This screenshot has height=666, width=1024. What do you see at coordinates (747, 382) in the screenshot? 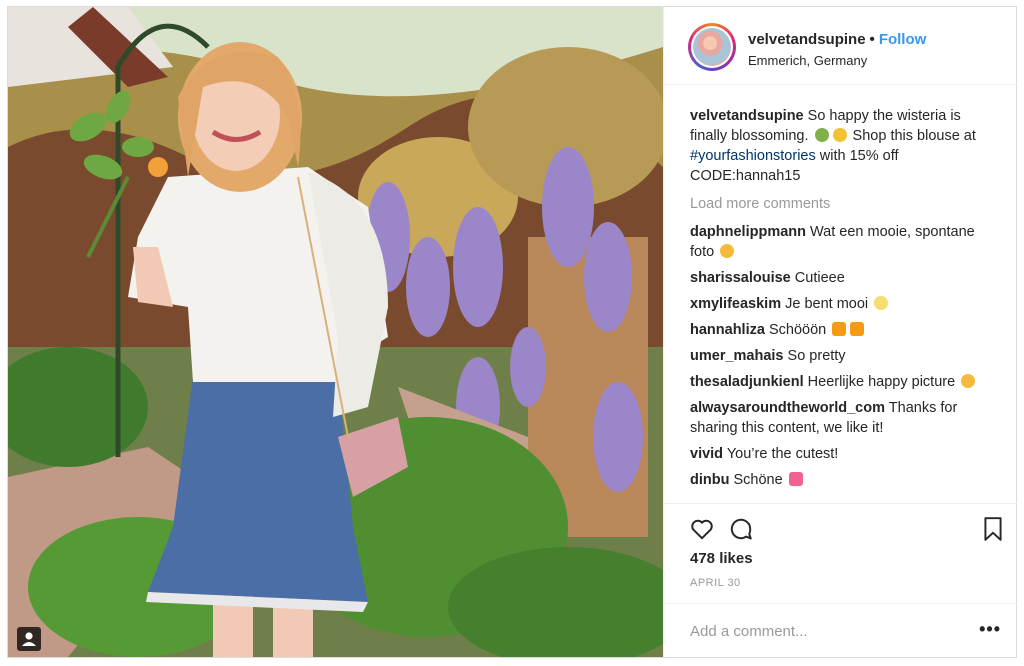
I see `comment-username: thesaladjunkienl` at bounding box center [747, 382].